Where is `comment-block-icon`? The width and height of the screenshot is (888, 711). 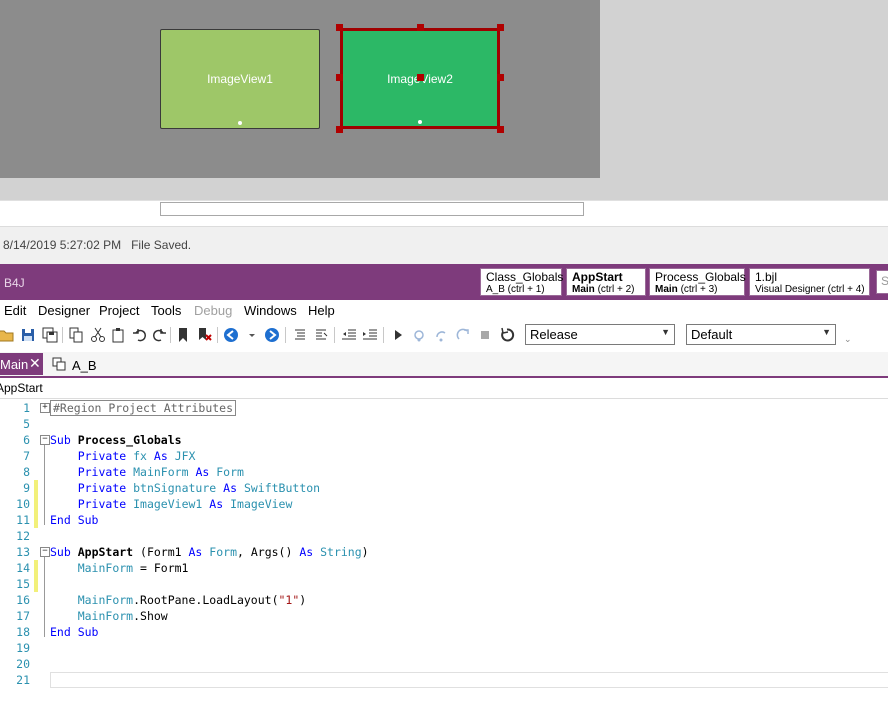 comment-block-icon is located at coordinates (300, 335).